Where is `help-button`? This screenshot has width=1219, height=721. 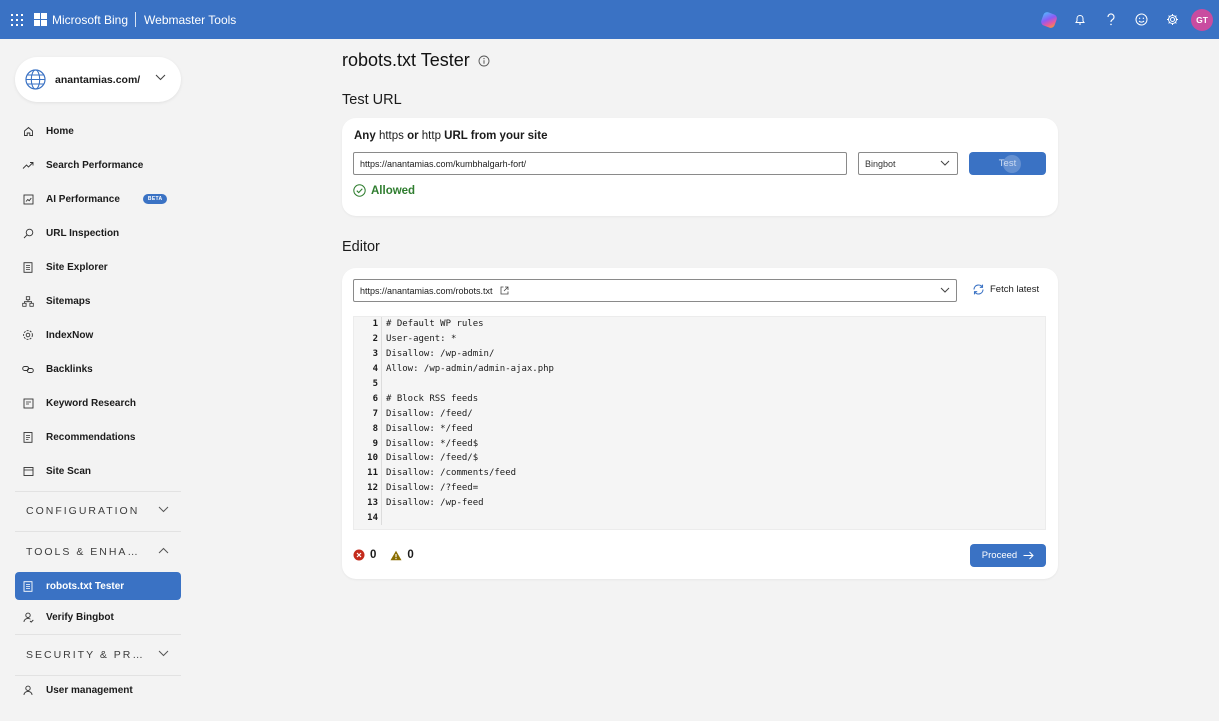 help-button is located at coordinates (1110, 19).